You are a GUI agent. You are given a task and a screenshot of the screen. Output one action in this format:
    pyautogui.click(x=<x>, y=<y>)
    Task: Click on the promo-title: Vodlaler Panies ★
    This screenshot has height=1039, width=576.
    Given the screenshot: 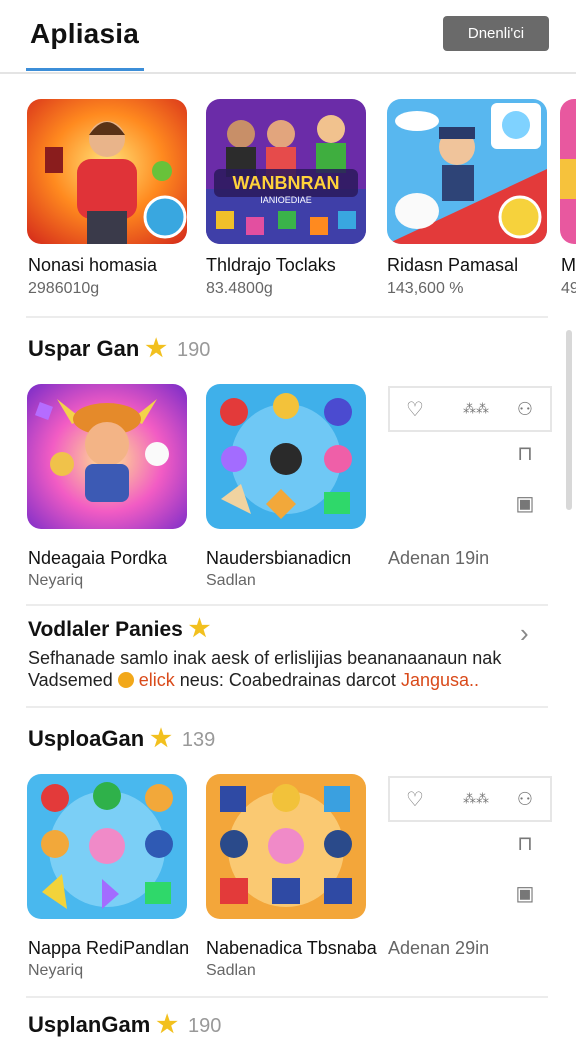 What is the action you would take?
    pyautogui.click(x=119, y=628)
    